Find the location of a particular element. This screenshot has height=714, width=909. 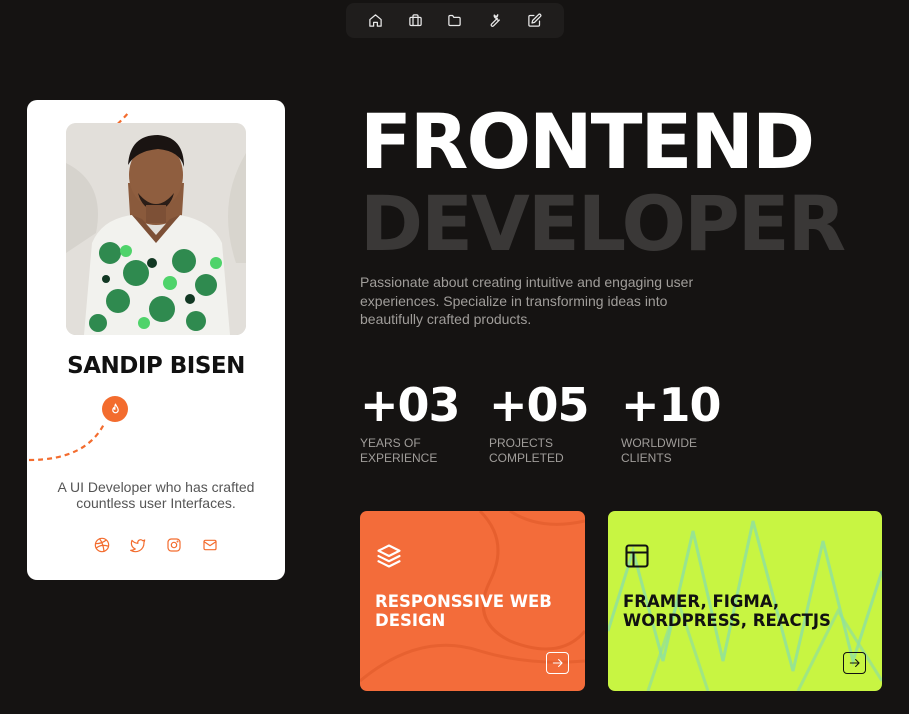

nav-work is located at coordinates (415, 21).